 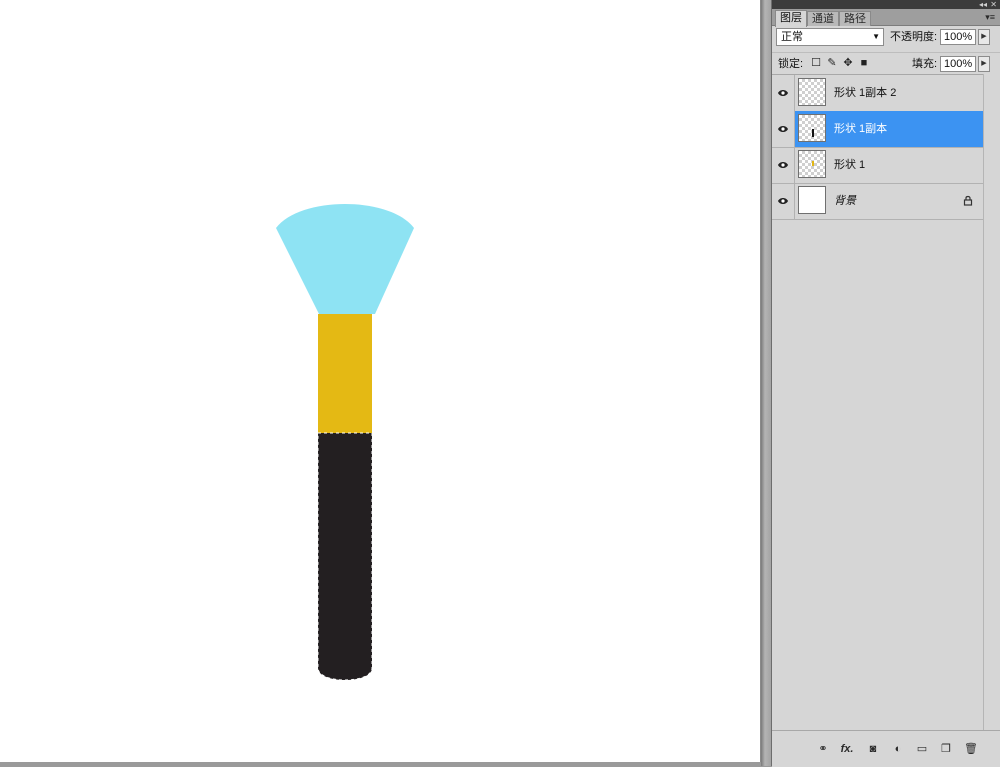 I want to click on fill-label: 填充:, so click(x=925, y=64).